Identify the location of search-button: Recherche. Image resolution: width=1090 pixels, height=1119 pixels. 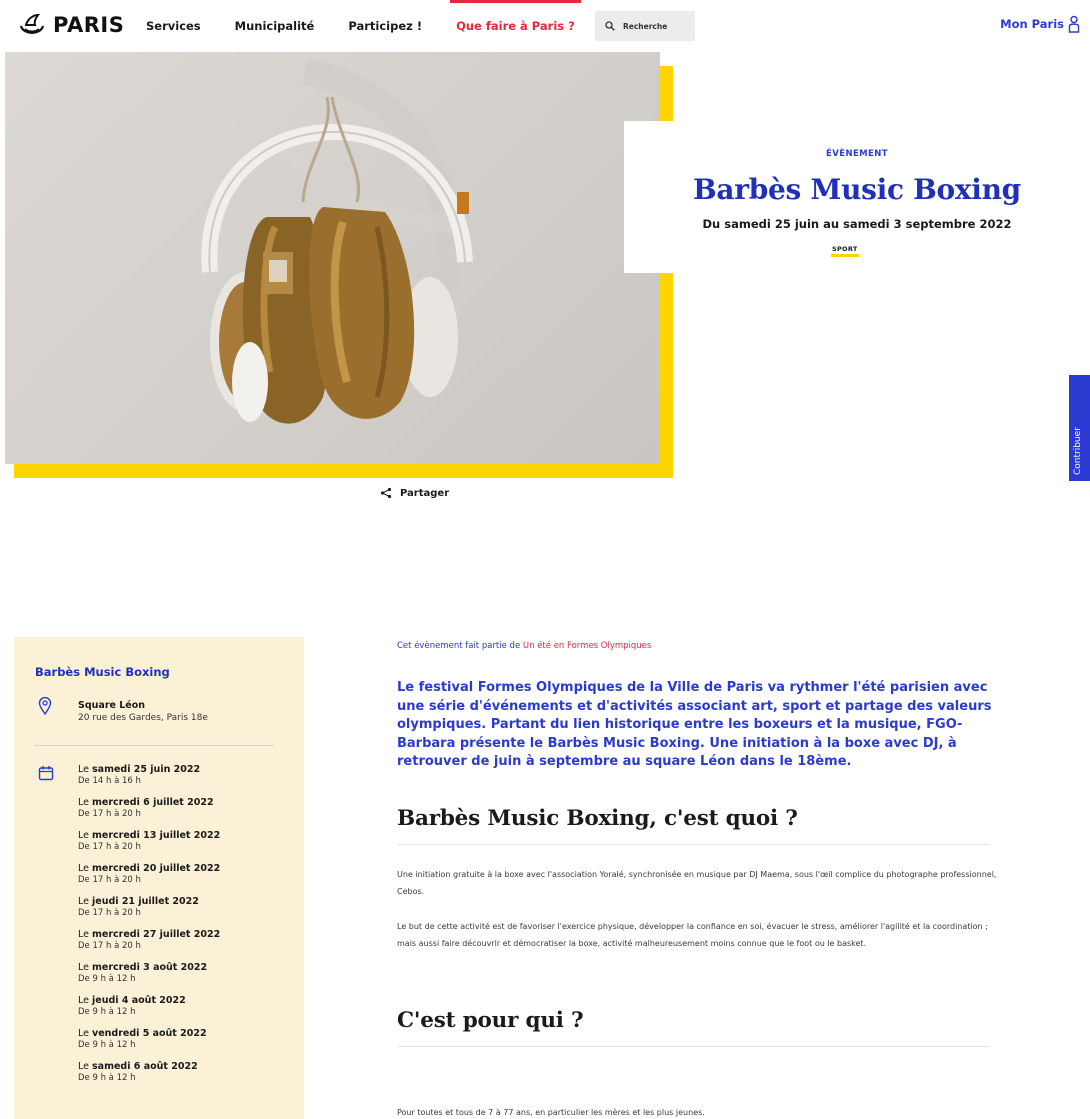
(645, 26).